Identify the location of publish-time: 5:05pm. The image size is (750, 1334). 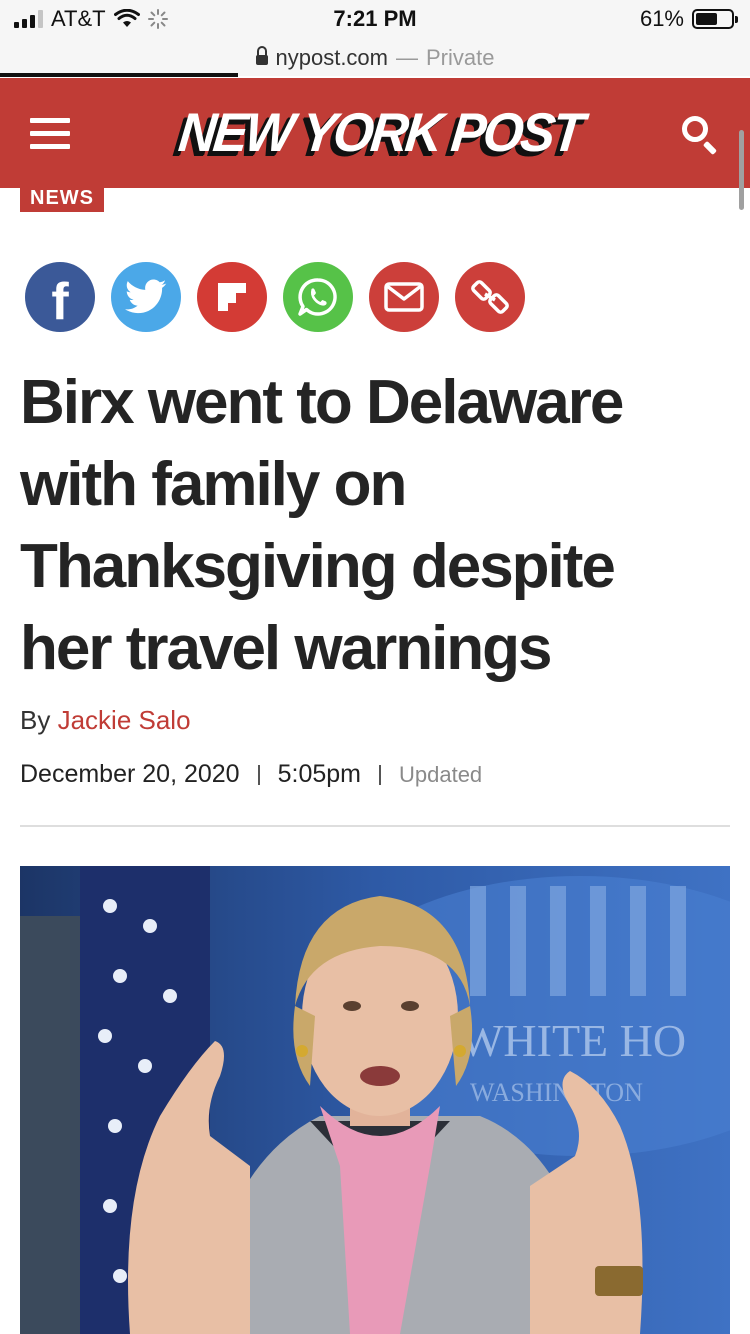
(319, 774).